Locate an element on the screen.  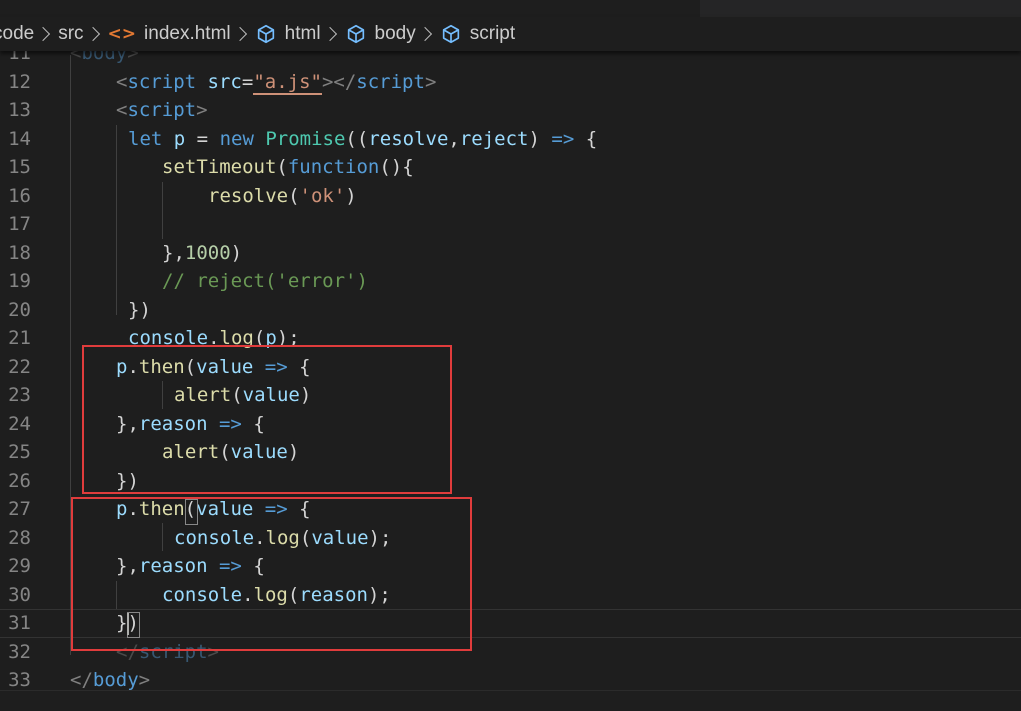
line-number: 24 is located at coordinates (19, 423).